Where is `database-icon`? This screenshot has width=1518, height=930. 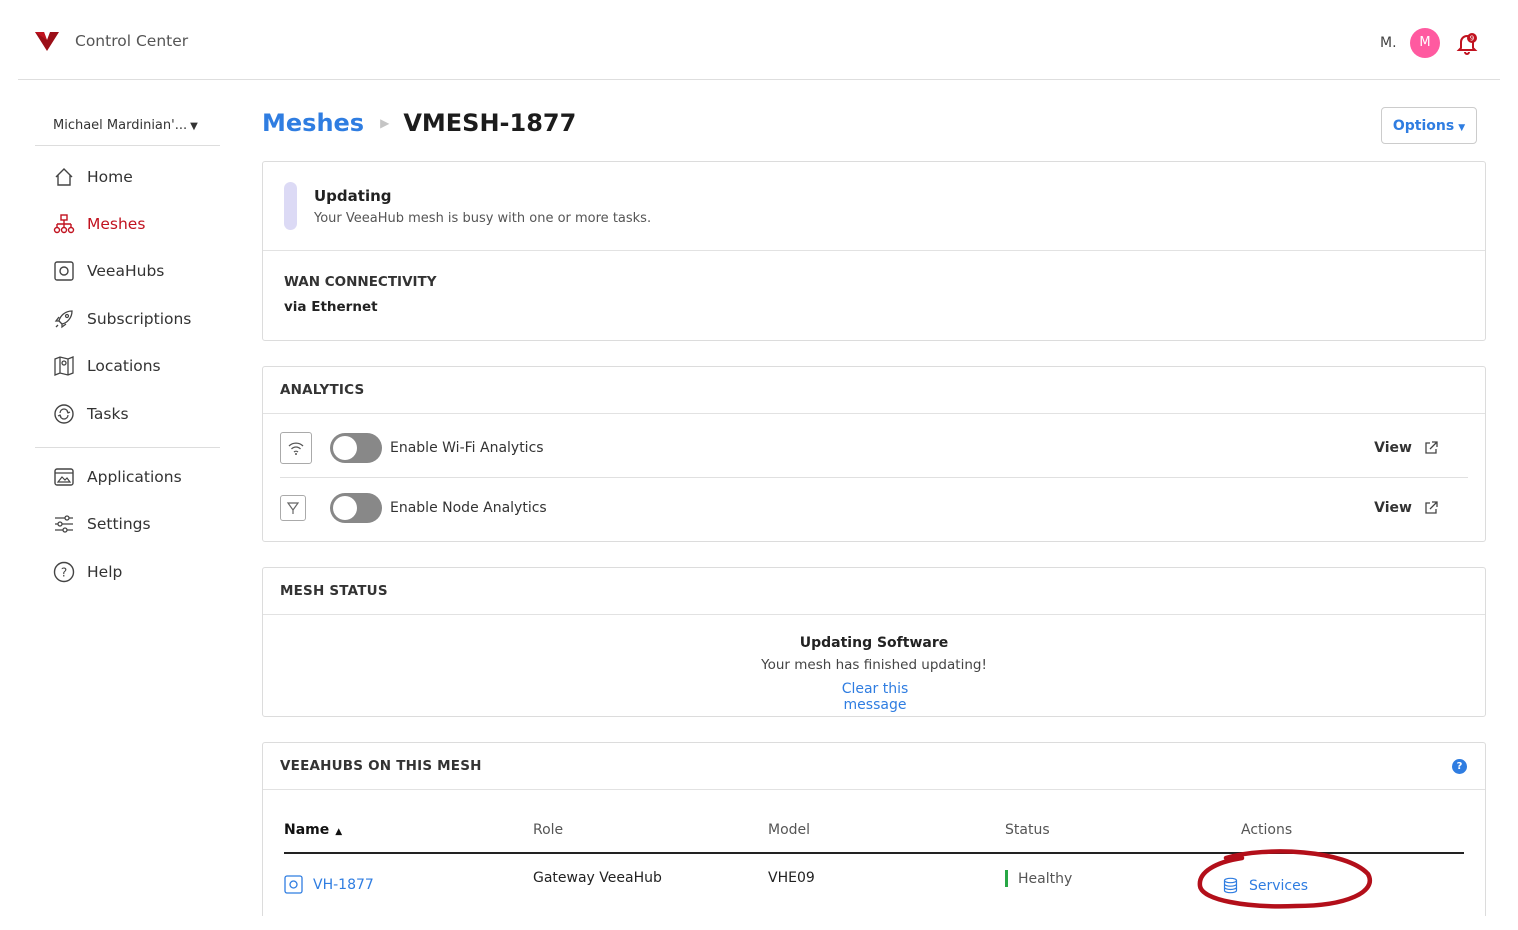
database-icon is located at coordinates (1230, 885).